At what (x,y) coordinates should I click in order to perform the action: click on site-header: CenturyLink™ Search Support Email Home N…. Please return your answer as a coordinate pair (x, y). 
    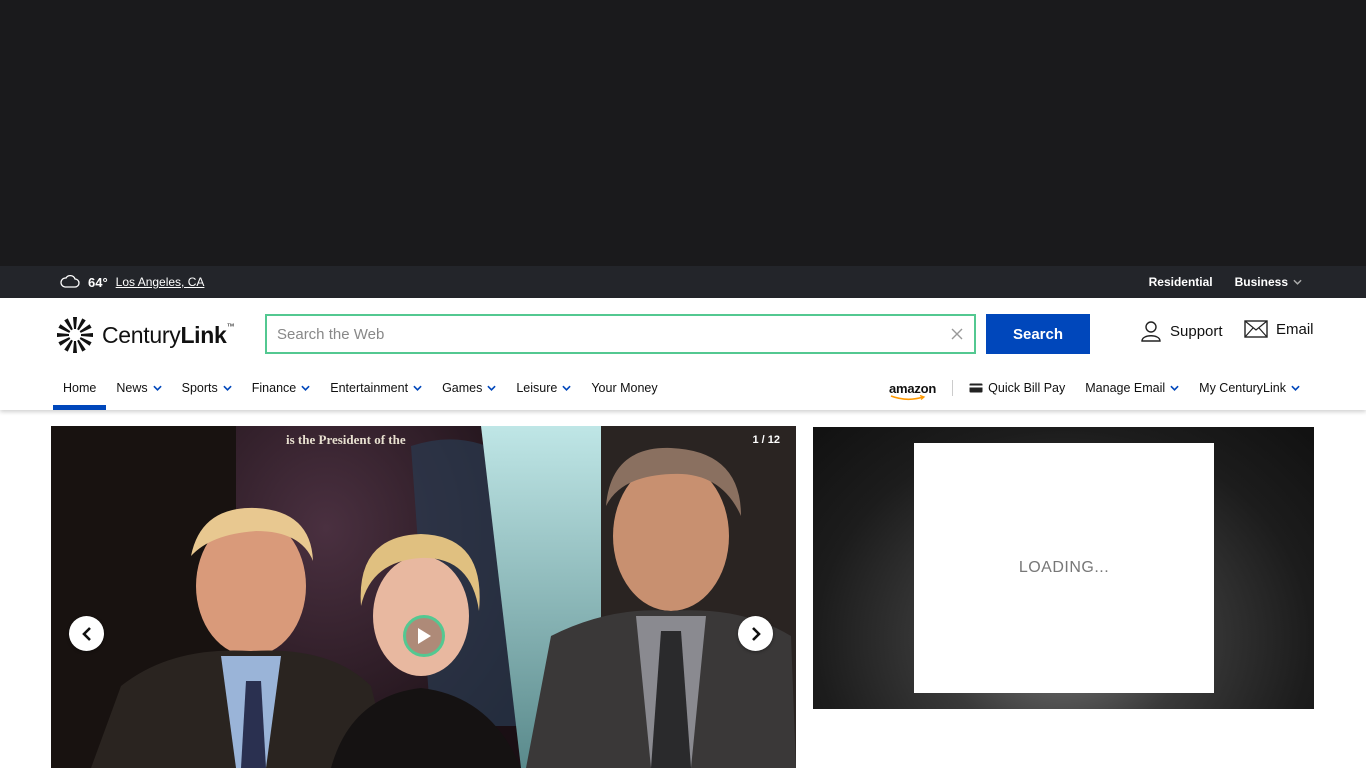
    Looking at the image, I should click on (683, 354).